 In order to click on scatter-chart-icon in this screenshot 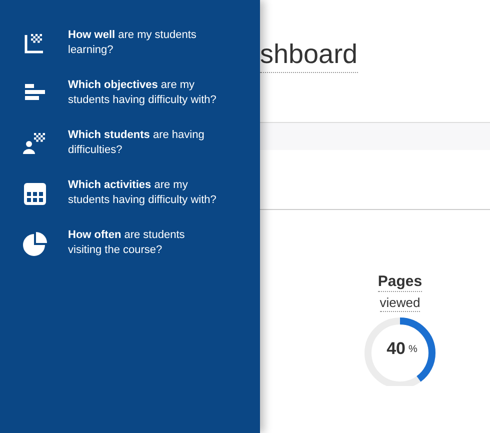, I will do `click(35, 43)`.